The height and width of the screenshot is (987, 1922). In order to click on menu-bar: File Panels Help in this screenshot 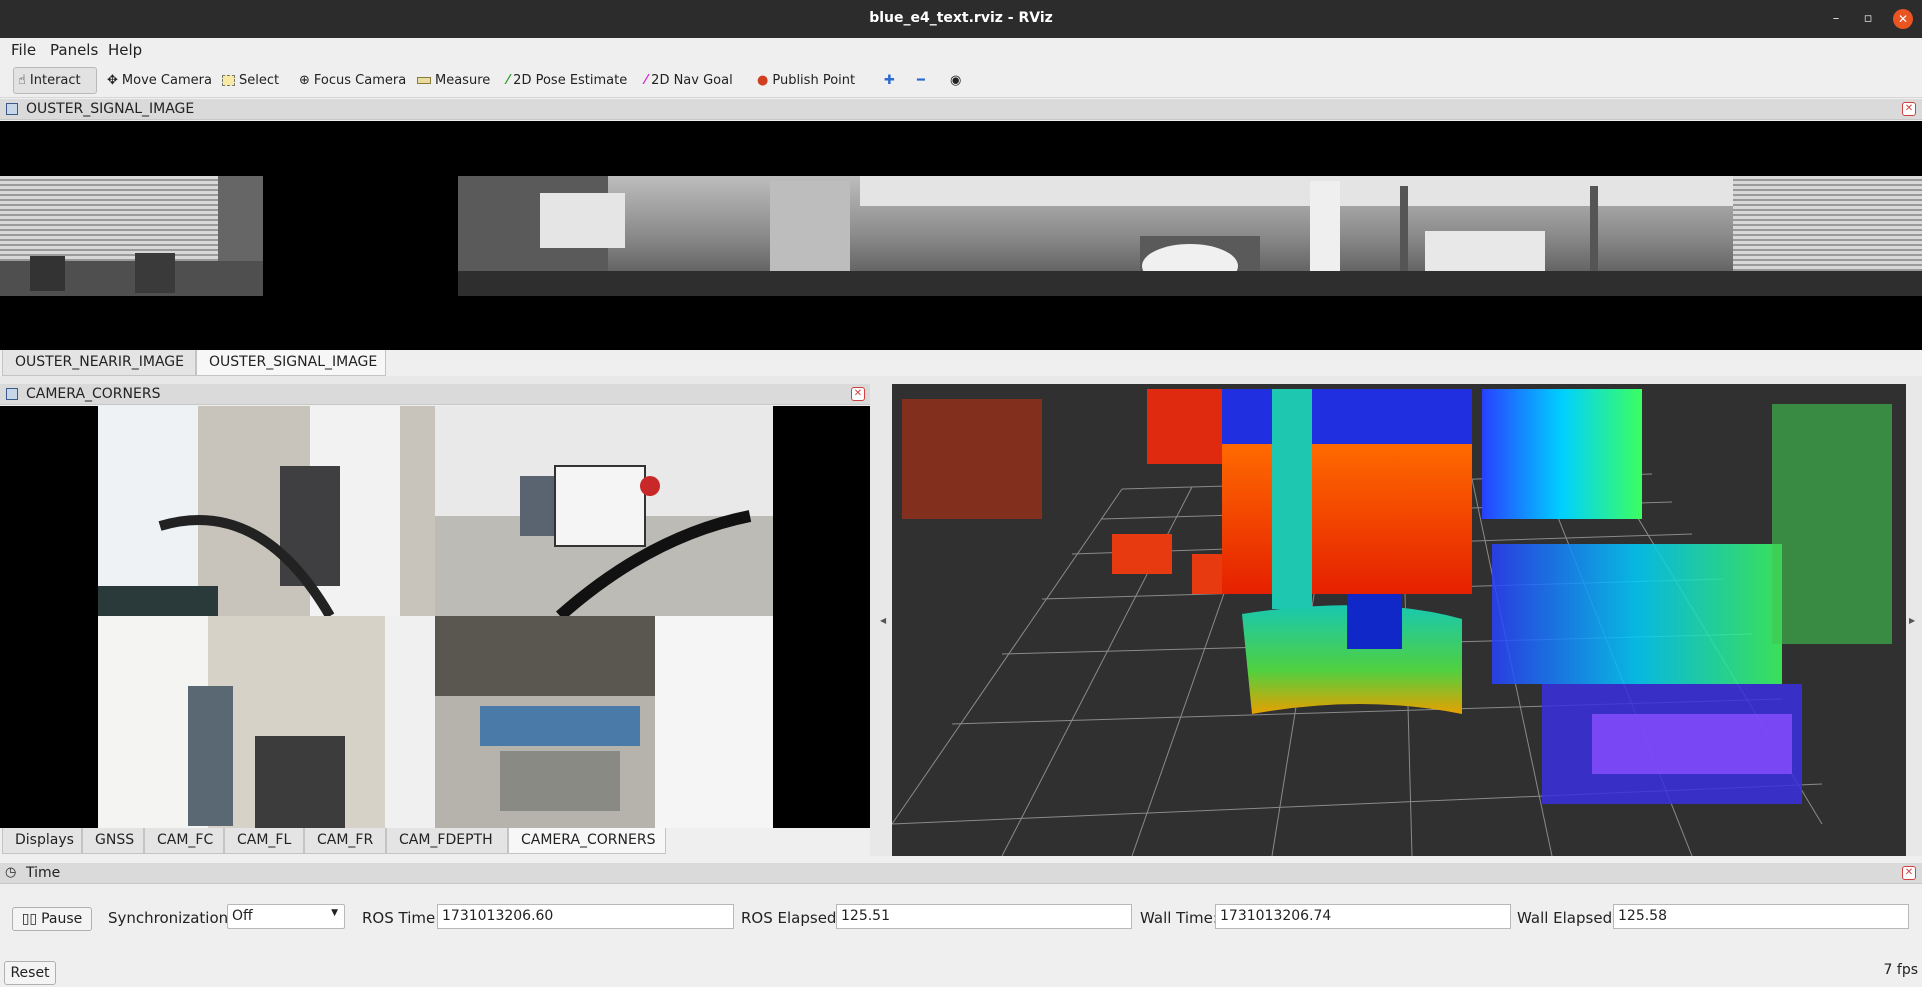, I will do `click(961, 50)`.